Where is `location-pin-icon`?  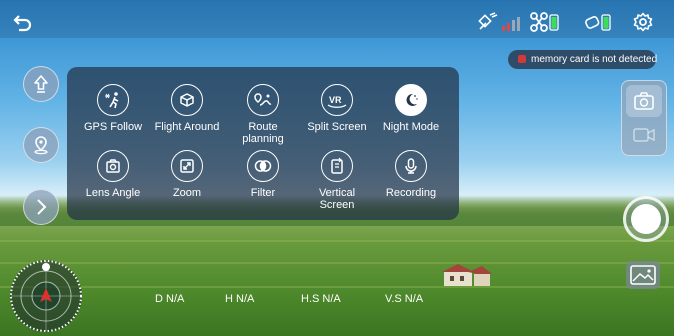 location-pin-icon is located at coordinates (41, 145).